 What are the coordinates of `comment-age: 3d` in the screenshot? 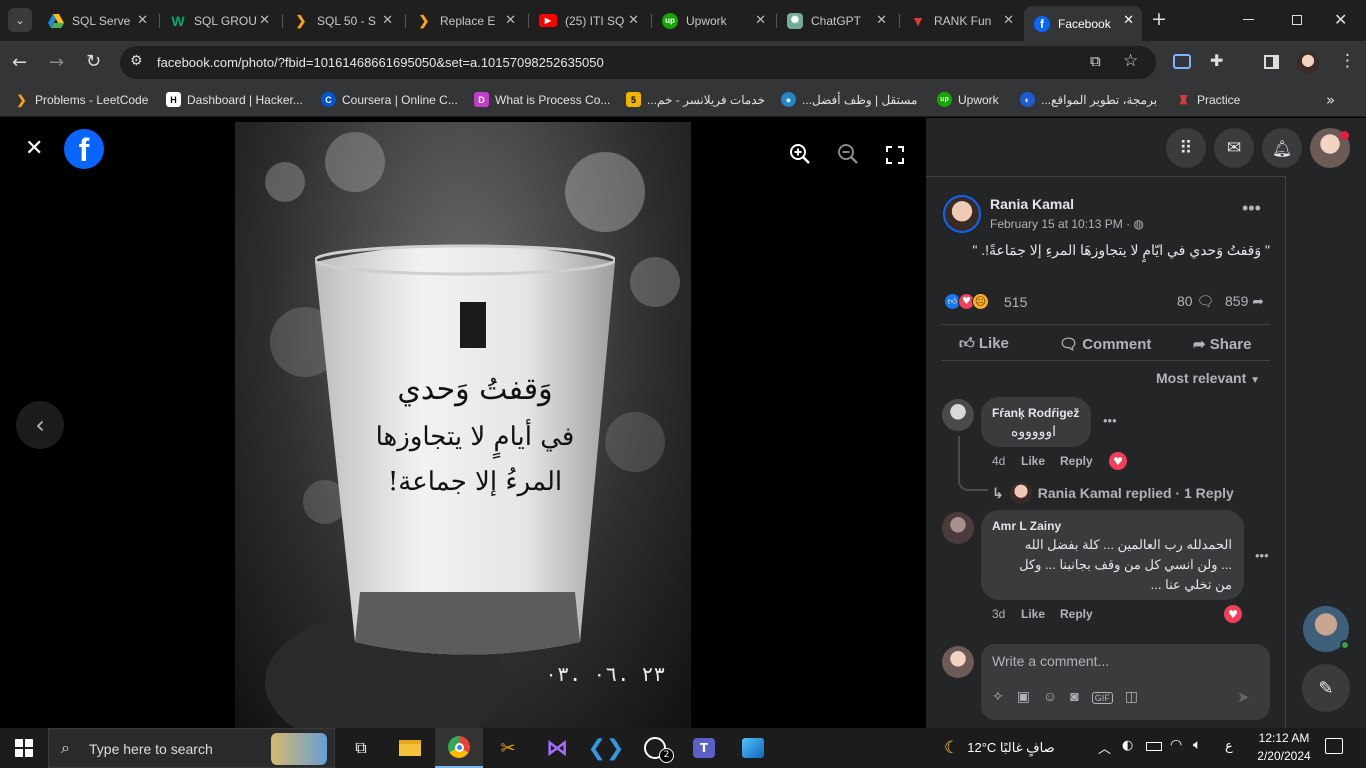 It's located at (998, 614).